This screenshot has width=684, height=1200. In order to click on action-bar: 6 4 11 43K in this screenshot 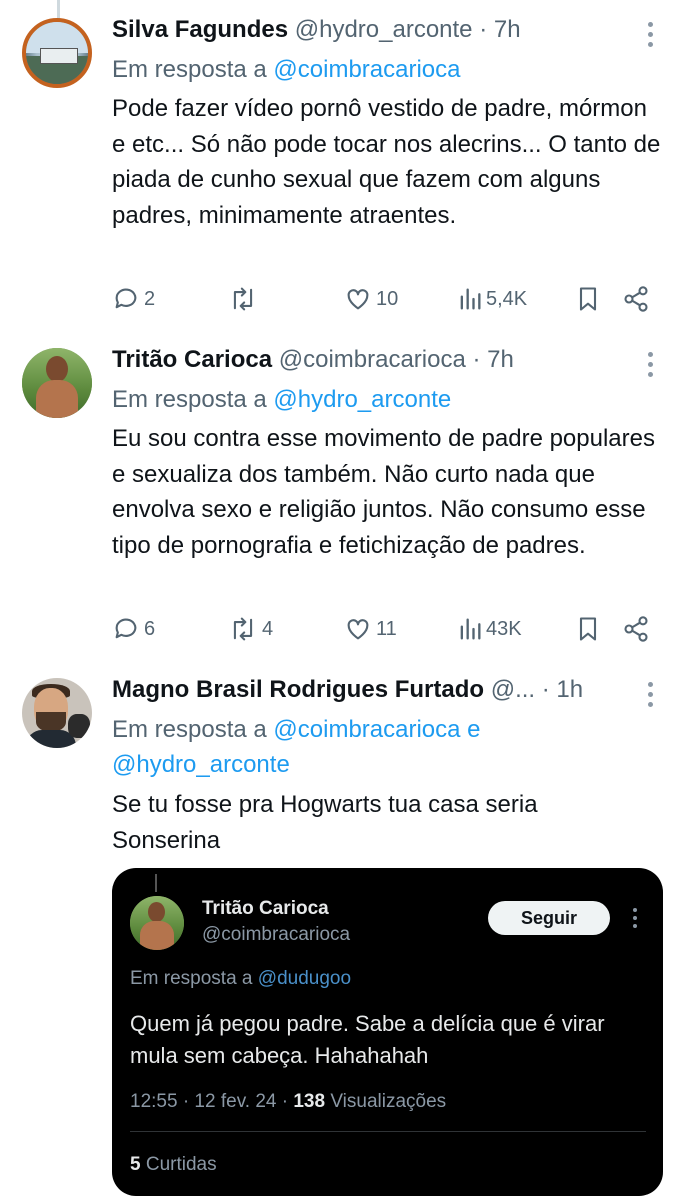, I will do `click(386, 629)`.